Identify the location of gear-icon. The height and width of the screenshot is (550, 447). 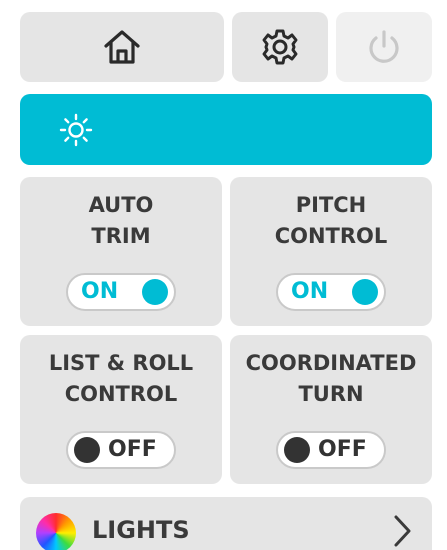
(280, 47).